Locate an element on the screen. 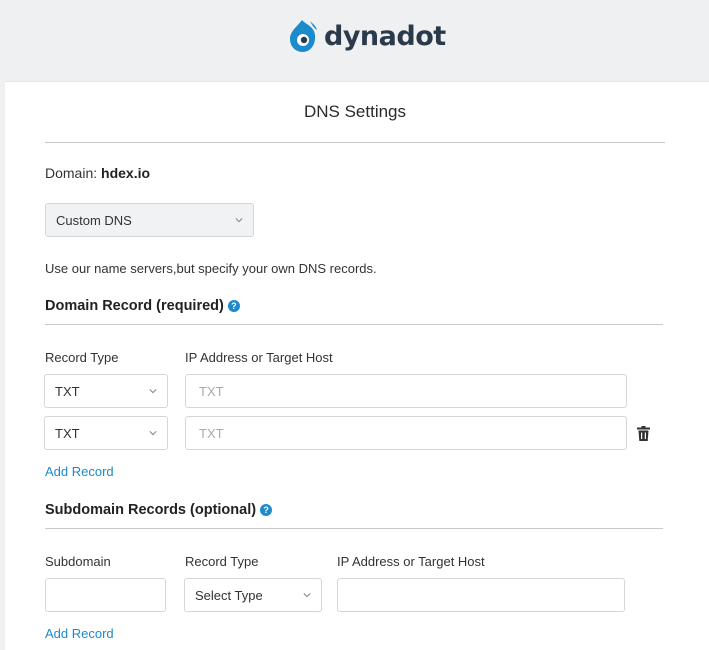 The height and width of the screenshot is (650, 709). record-type-selected-2: TXT is located at coordinates (67, 433).